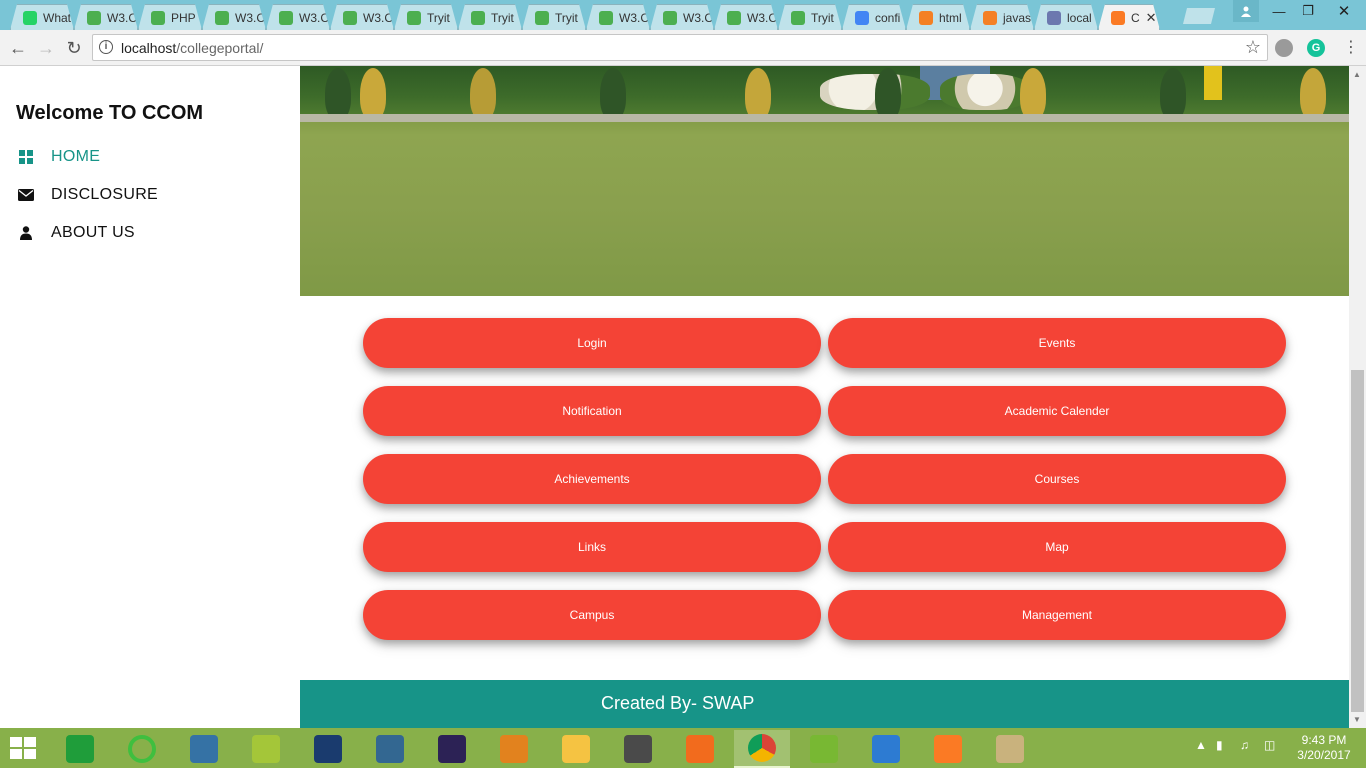 This screenshot has height=768, width=1366. I want to click on restore-button: ❐, so click(1308, 11).